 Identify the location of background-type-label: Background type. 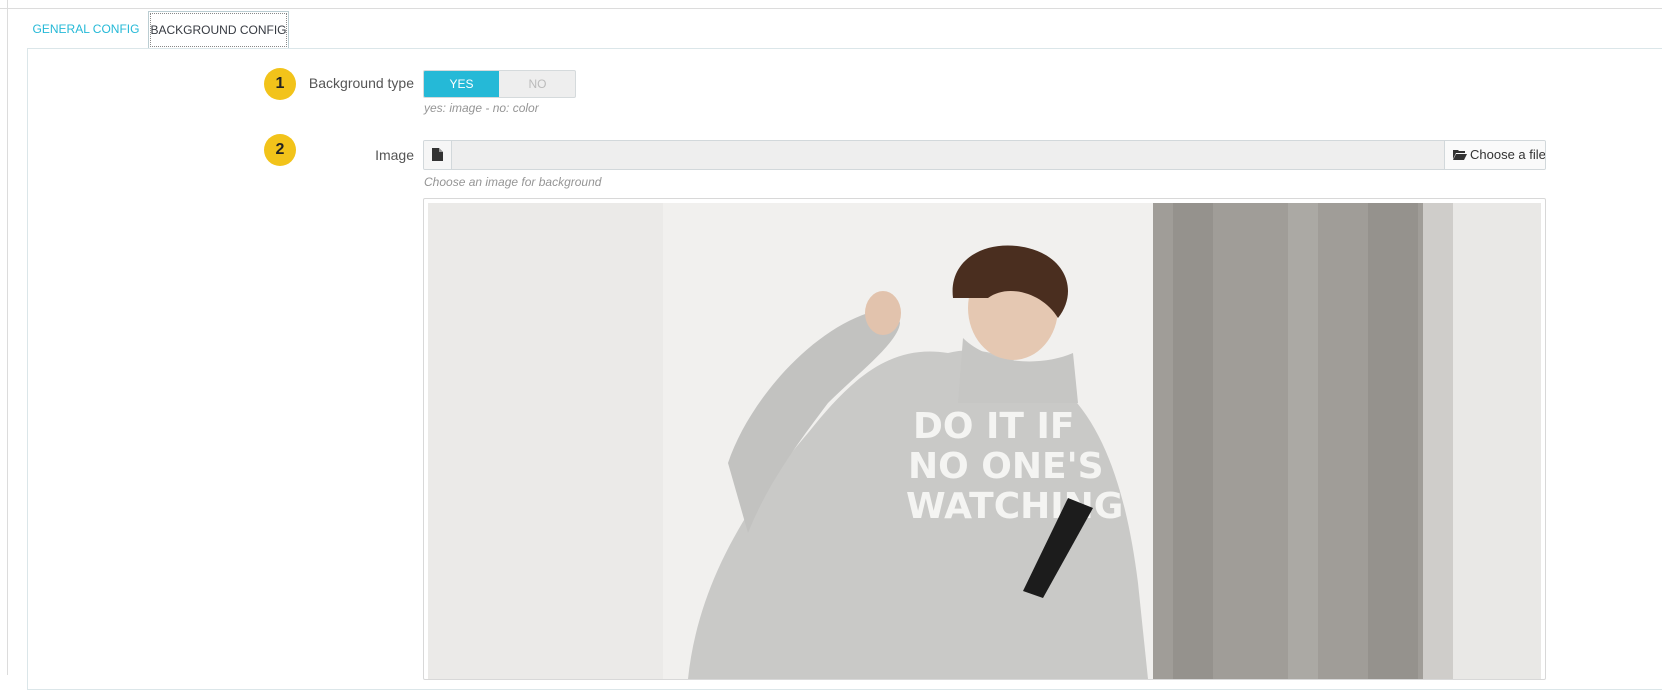
(361, 83).